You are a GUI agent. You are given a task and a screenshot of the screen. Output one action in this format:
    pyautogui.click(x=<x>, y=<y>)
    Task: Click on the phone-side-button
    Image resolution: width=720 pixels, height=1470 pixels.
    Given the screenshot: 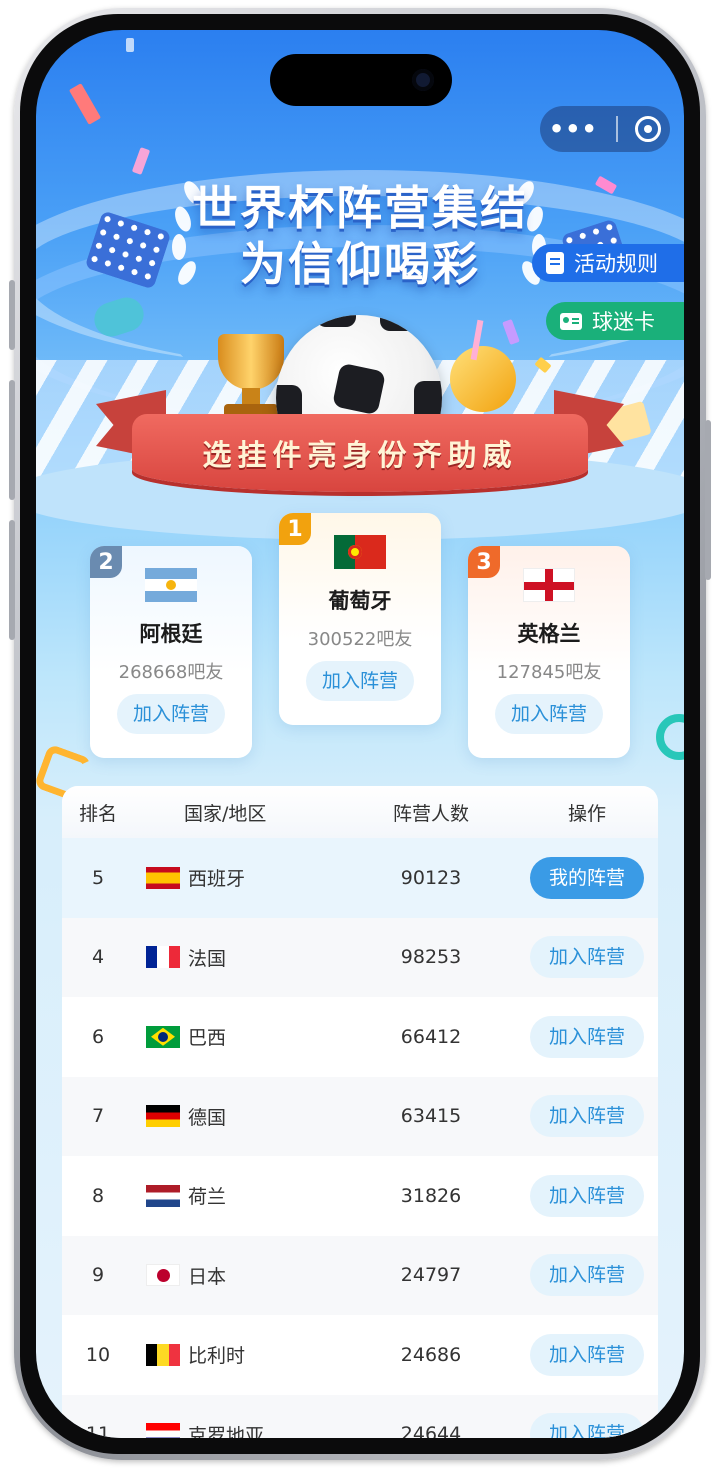 What is the action you would take?
    pyautogui.click(x=12, y=315)
    